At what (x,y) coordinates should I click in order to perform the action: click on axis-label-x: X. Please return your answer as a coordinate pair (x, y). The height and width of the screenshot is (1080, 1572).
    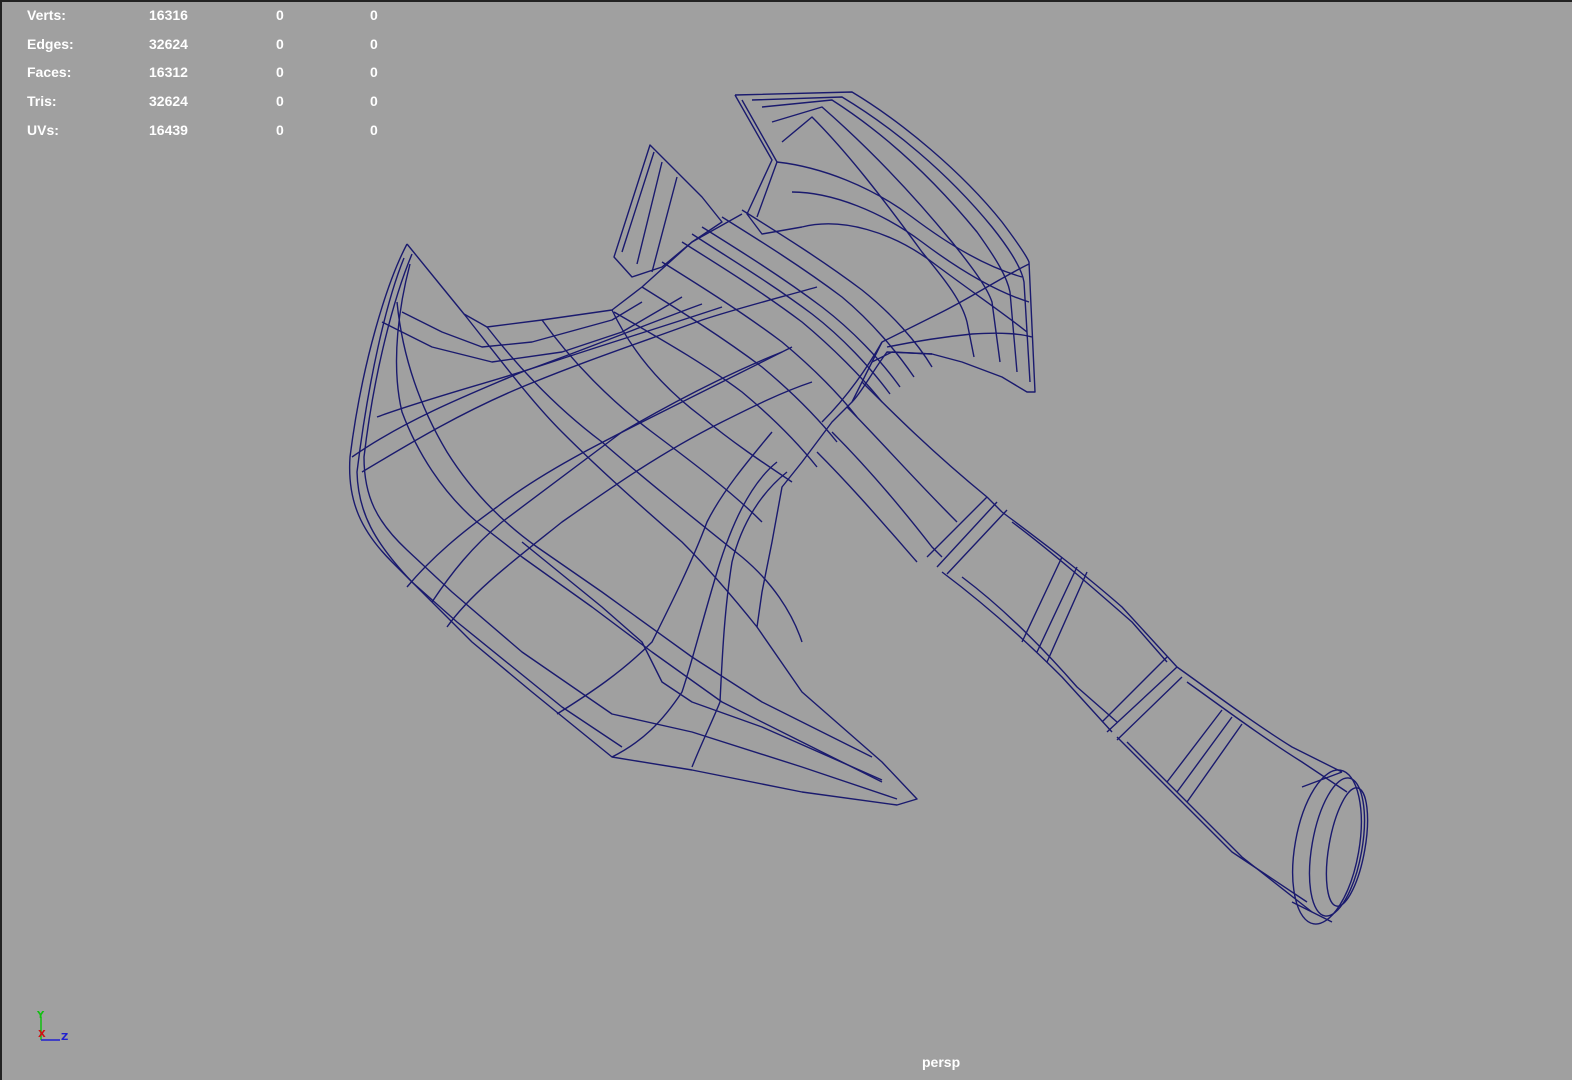
    Looking at the image, I should click on (42, 1034).